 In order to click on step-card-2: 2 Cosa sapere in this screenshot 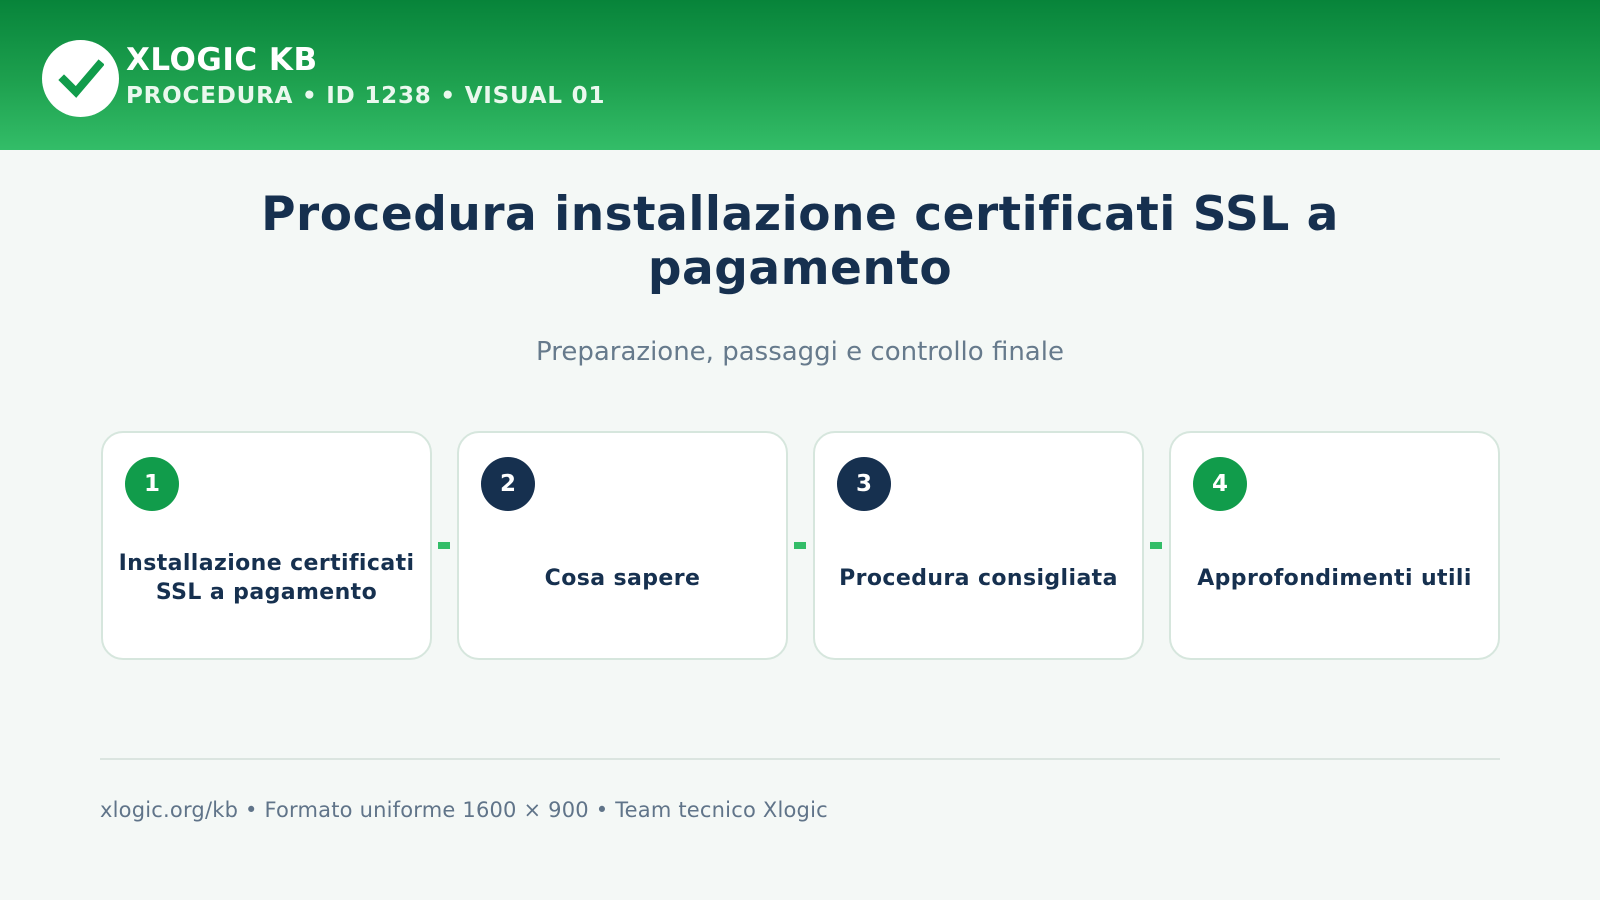, I will do `click(622, 545)`.